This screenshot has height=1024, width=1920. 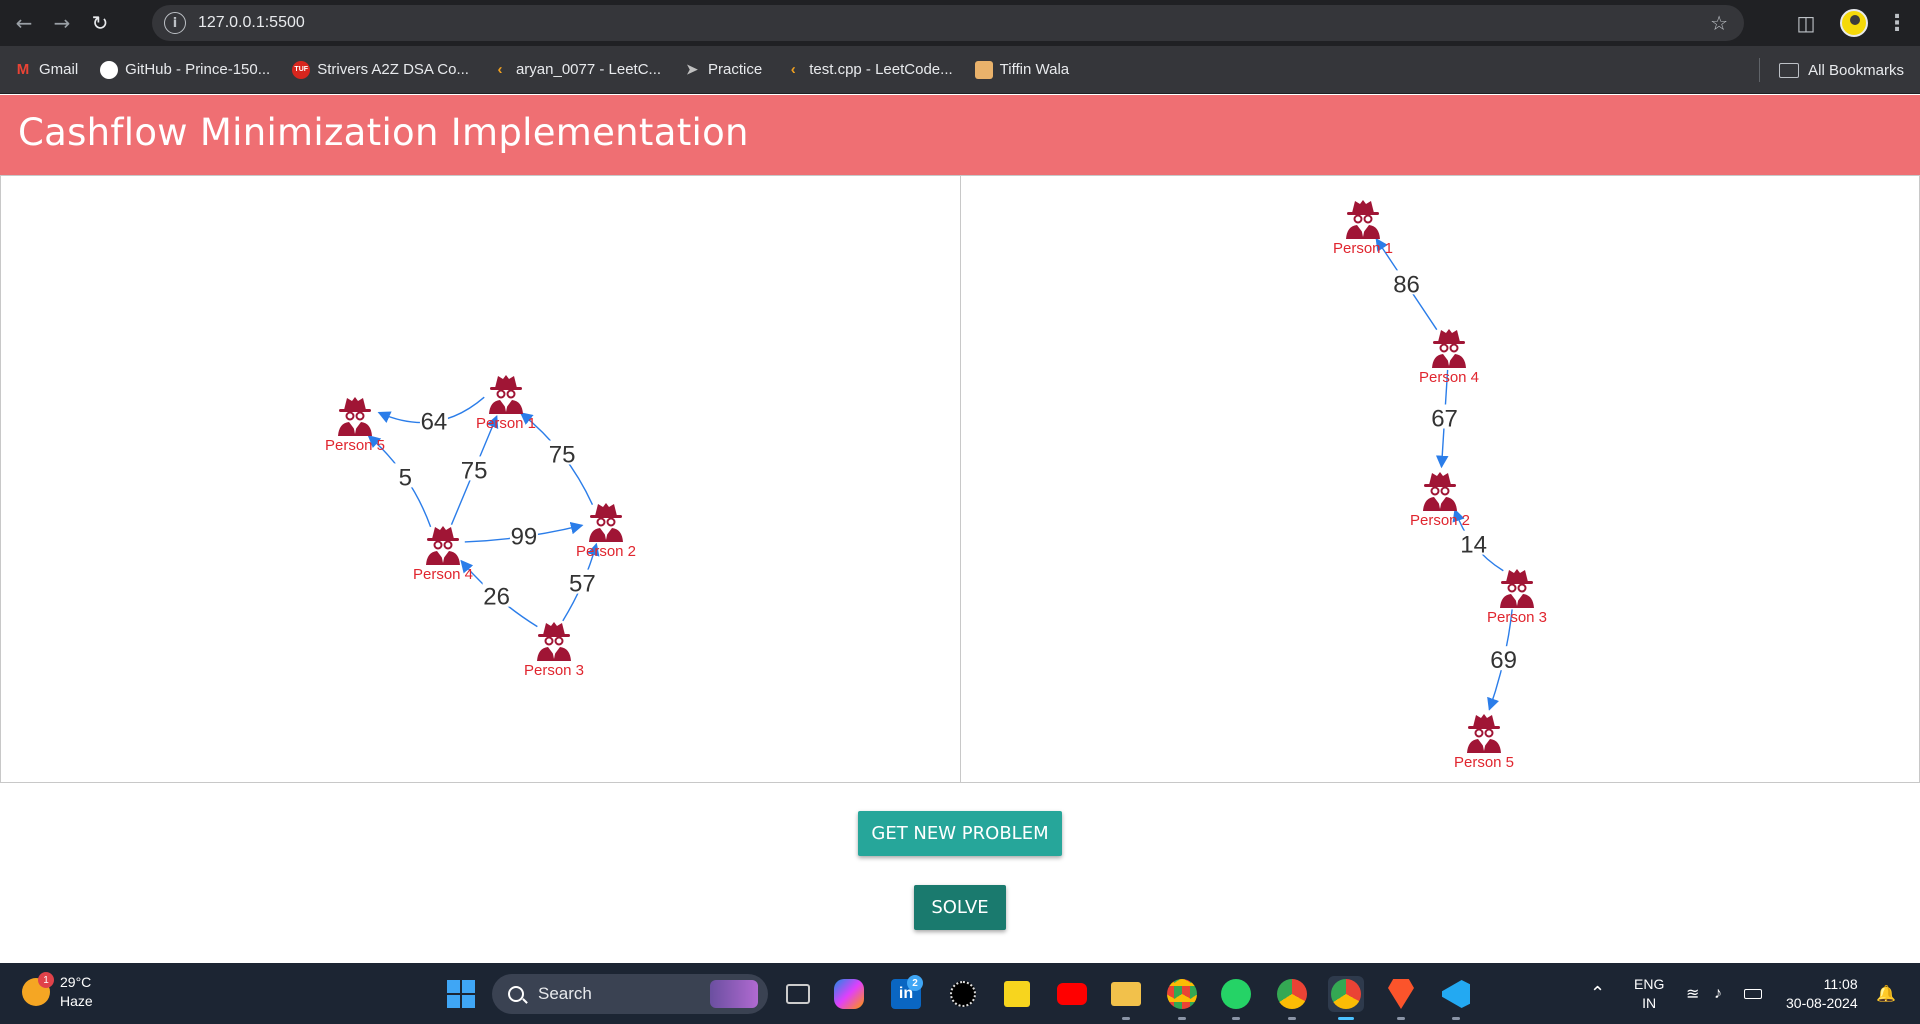 What do you see at coordinates (100, 23) in the screenshot?
I see `reload-icon: ↻` at bounding box center [100, 23].